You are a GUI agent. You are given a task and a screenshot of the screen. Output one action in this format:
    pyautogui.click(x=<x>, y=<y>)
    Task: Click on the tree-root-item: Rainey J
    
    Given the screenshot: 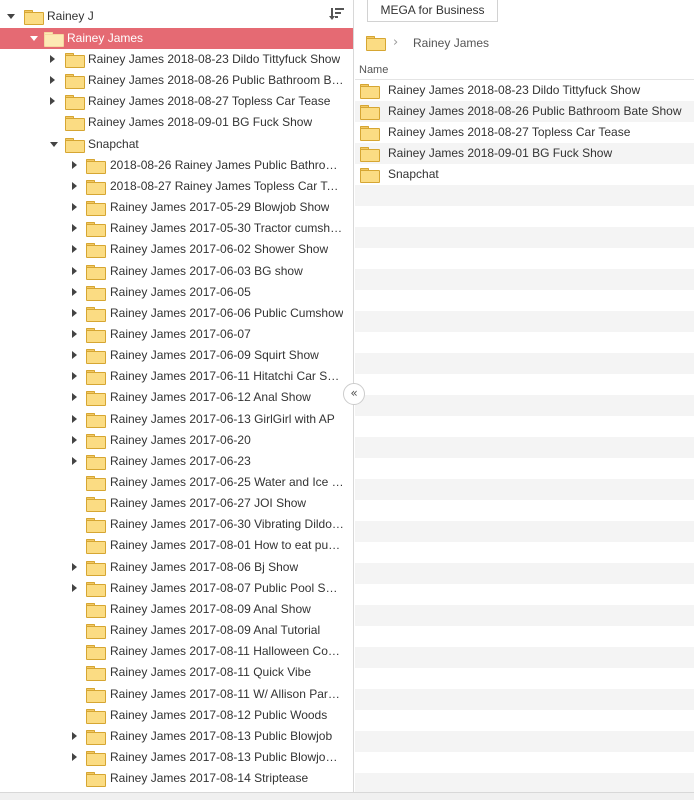 What is the action you would take?
    pyautogui.click(x=176, y=16)
    